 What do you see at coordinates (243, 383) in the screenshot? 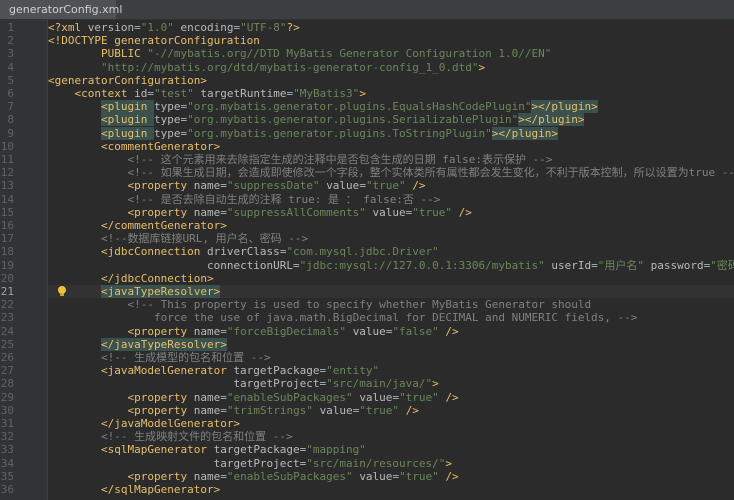
I see `code-line: targetProject="src/main/java/">` at bounding box center [243, 383].